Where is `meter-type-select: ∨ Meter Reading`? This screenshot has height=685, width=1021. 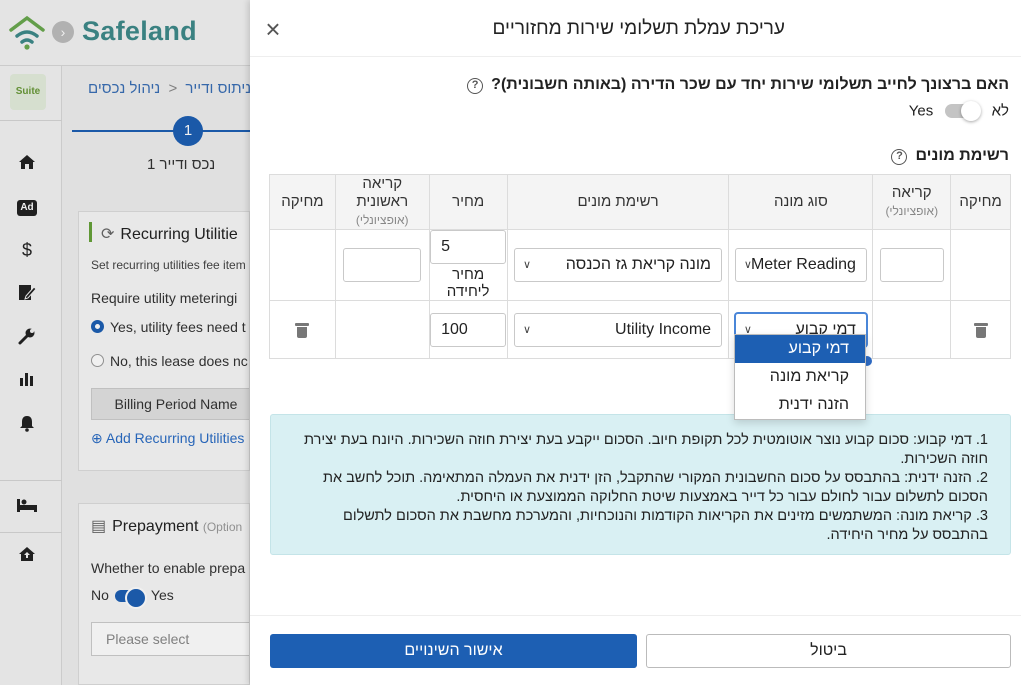 meter-type-select: ∨ Meter Reading is located at coordinates (800, 265).